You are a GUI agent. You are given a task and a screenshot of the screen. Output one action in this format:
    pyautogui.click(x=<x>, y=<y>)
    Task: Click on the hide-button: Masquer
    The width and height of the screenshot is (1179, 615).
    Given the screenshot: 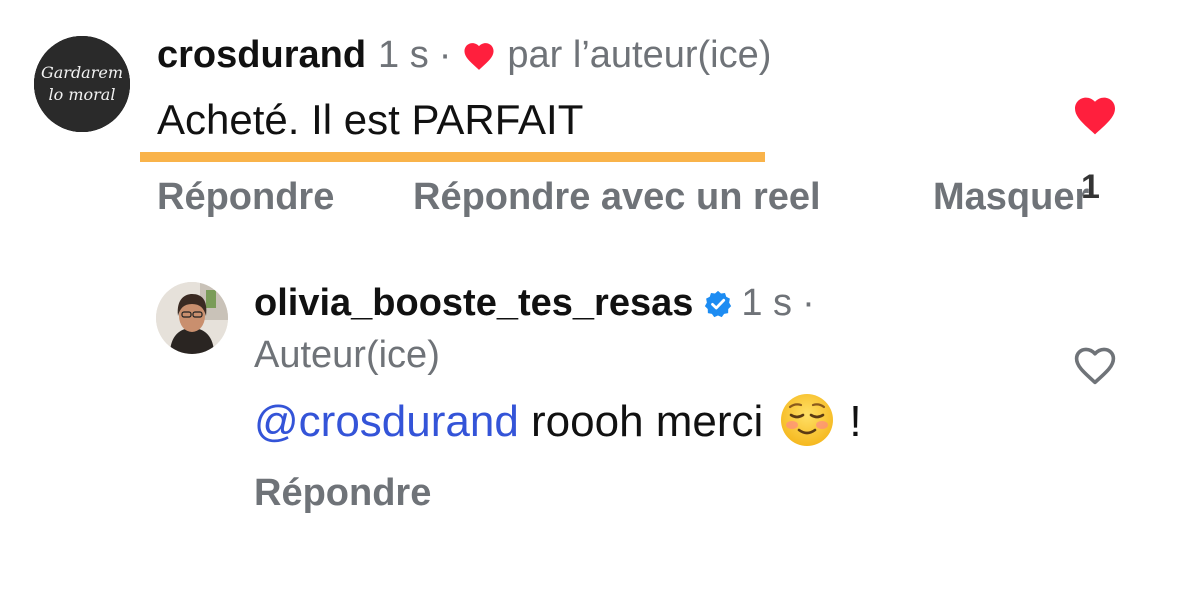 What is the action you would take?
    pyautogui.click(x=1011, y=197)
    